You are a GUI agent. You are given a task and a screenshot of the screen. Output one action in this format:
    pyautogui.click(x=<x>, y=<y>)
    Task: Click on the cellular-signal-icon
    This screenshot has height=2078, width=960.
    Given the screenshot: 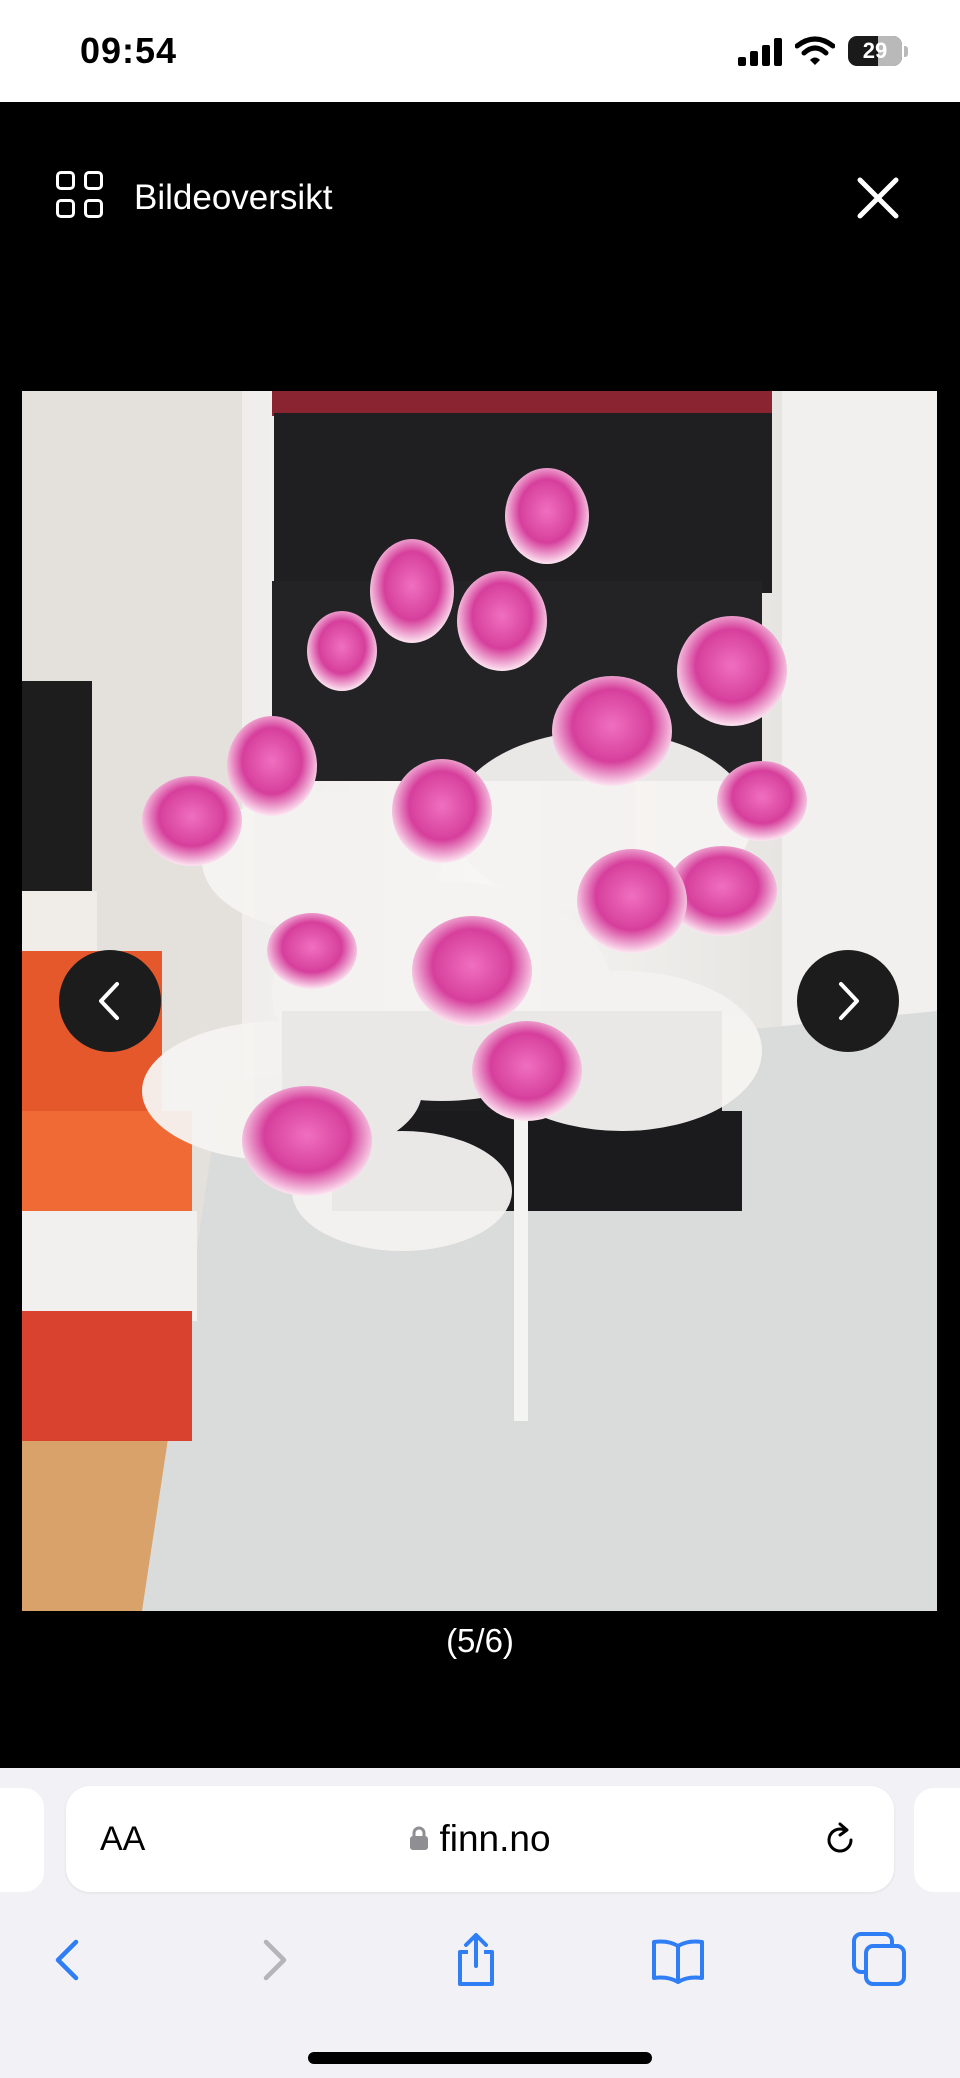 What is the action you would take?
    pyautogui.click(x=760, y=52)
    